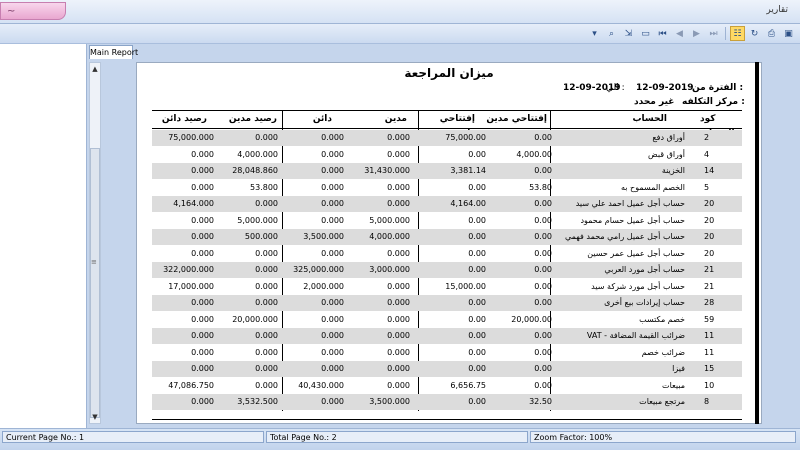 The image size is (800, 450). Describe the element at coordinates (713, 33) in the screenshot. I see `last-page-icon: ⏭` at that location.